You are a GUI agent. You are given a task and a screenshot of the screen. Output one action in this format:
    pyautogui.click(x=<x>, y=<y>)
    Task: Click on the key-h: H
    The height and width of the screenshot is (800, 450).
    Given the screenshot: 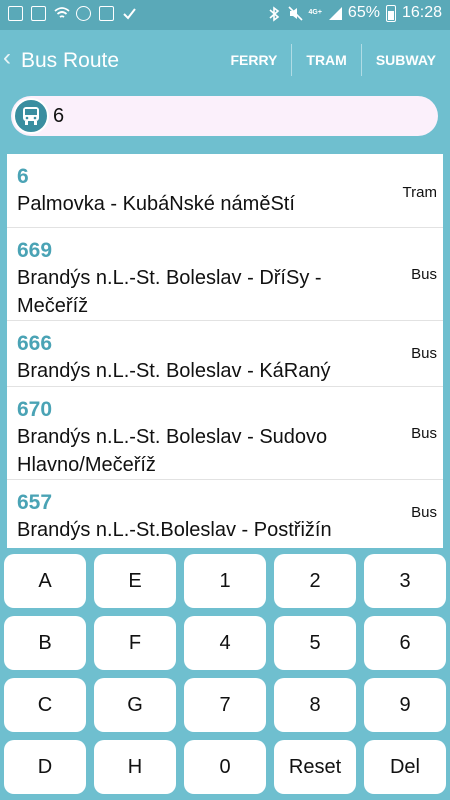 What is the action you would take?
    pyautogui.click(x=135, y=767)
    